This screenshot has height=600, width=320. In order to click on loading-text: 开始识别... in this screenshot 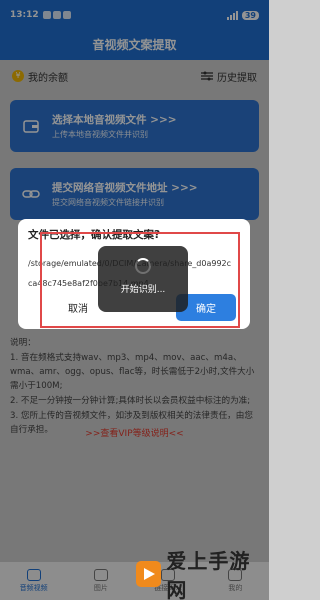, I will do `click(143, 290)`.